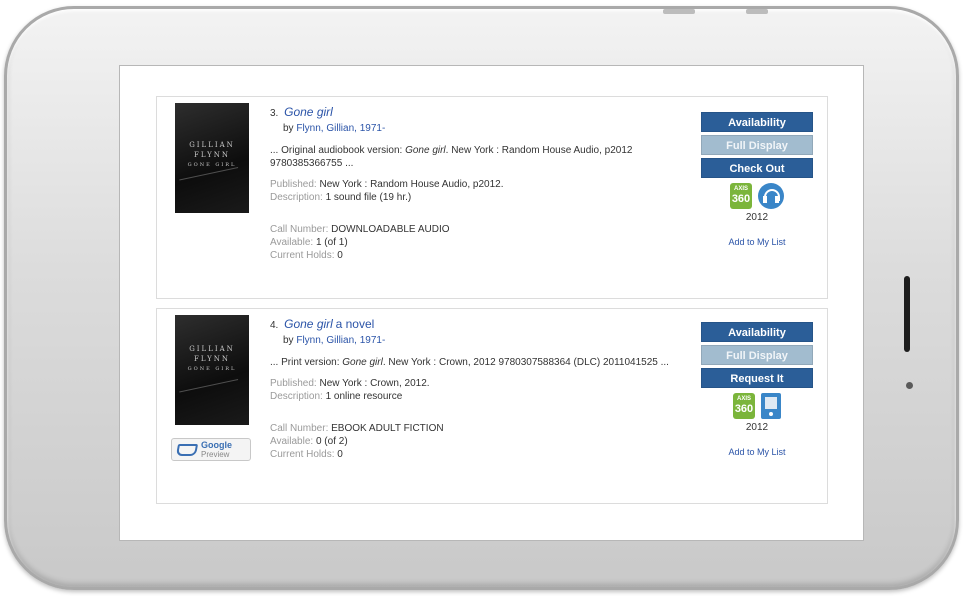 This screenshot has width=963, height=596. I want to click on google-preview-button: Google Preview, so click(211, 449).